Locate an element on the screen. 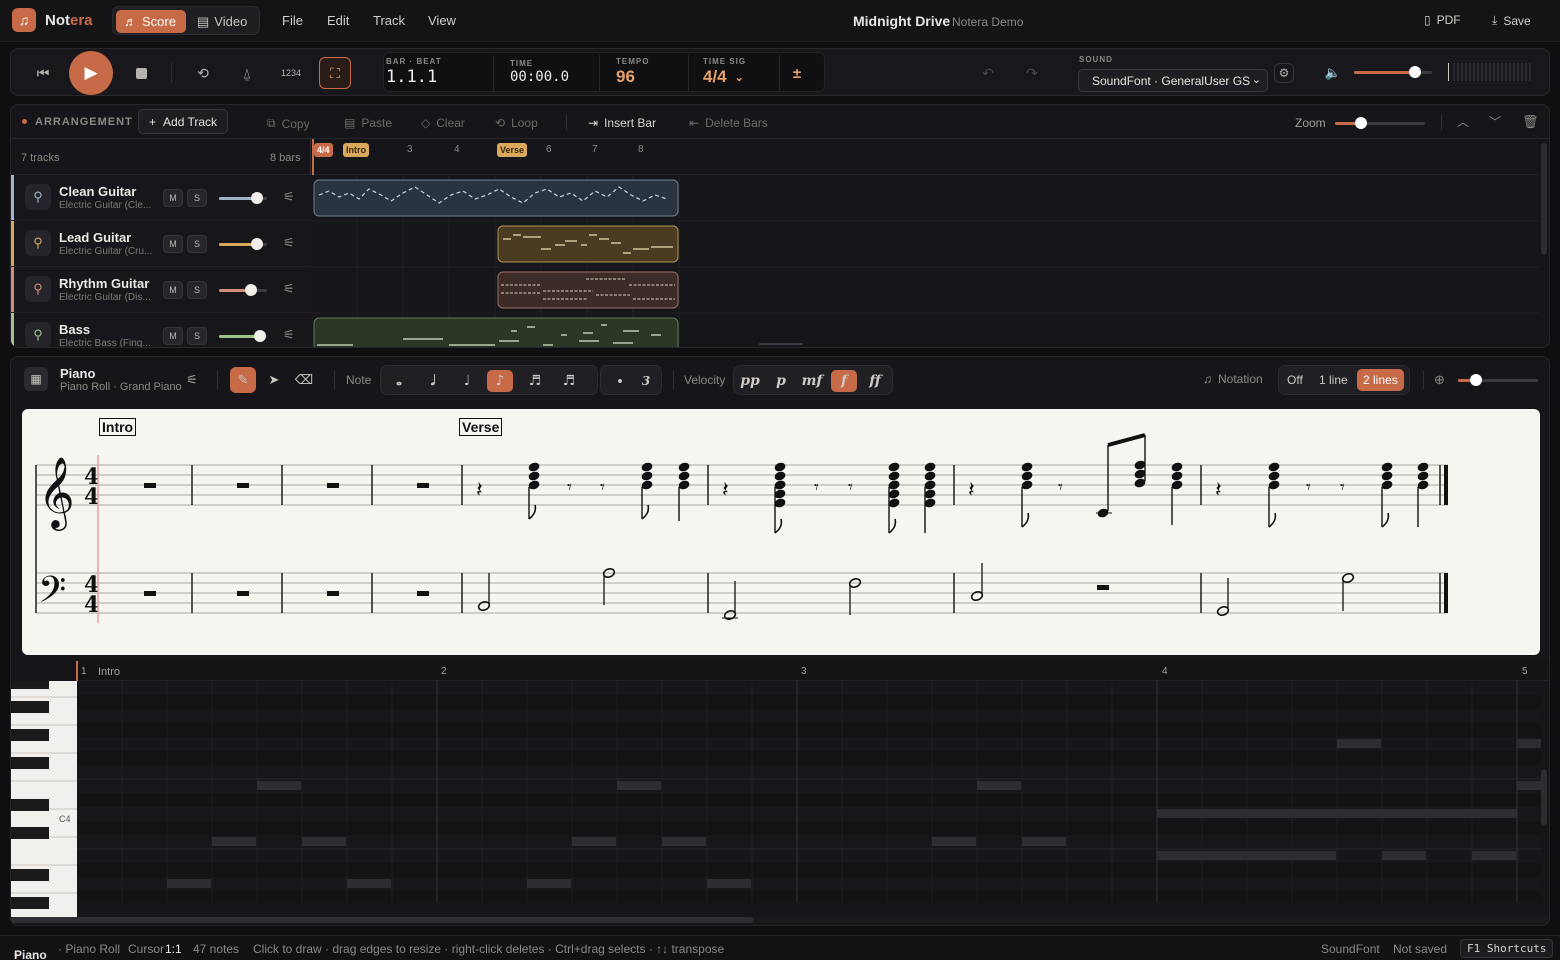 The width and height of the screenshot is (1560, 960). save-button: ⤓ Save is located at coordinates (1511, 20).